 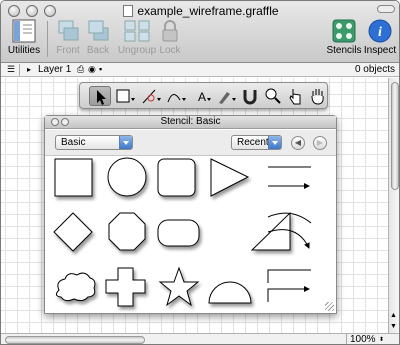 What do you see at coordinates (100, 96) in the screenshot?
I see `selection-tool` at bounding box center [100, 96].